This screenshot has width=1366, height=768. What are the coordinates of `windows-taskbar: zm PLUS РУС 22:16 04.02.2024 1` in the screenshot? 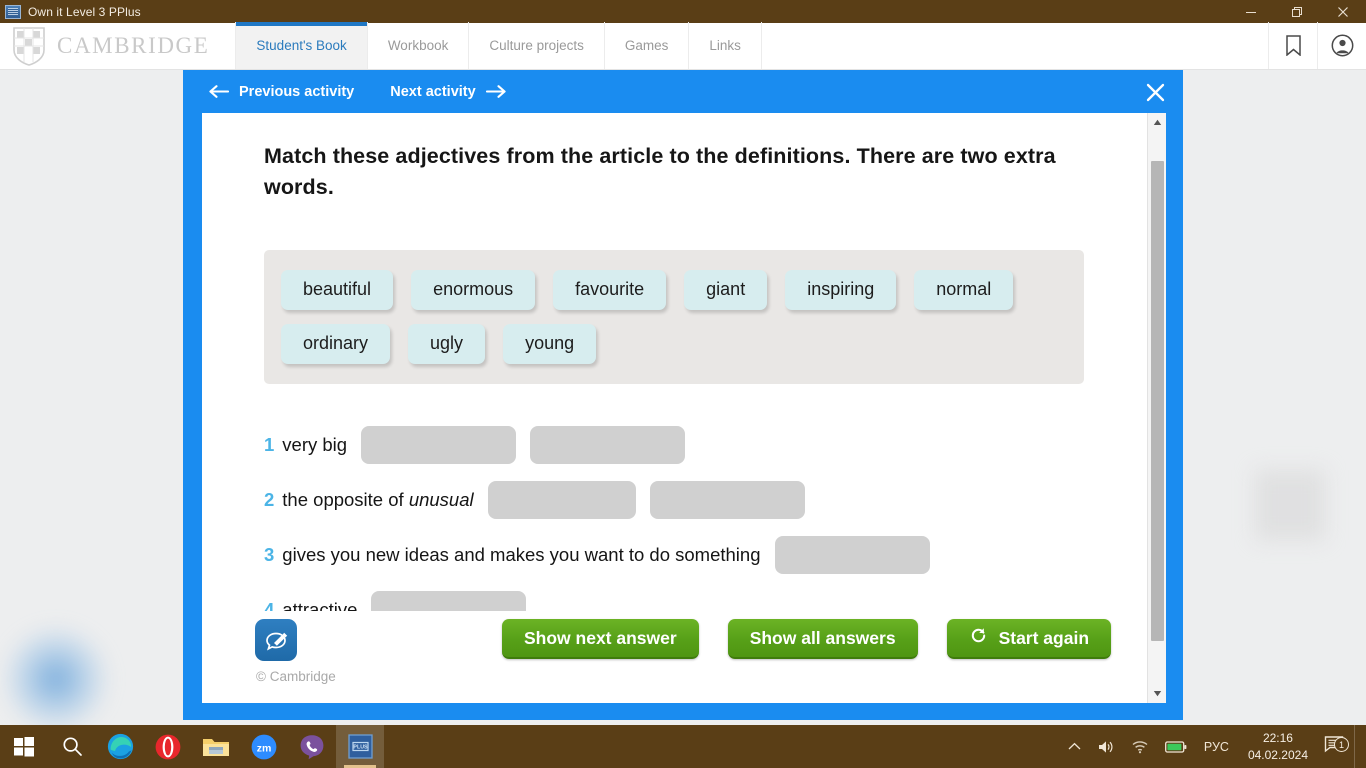 It's located at (683, 746).